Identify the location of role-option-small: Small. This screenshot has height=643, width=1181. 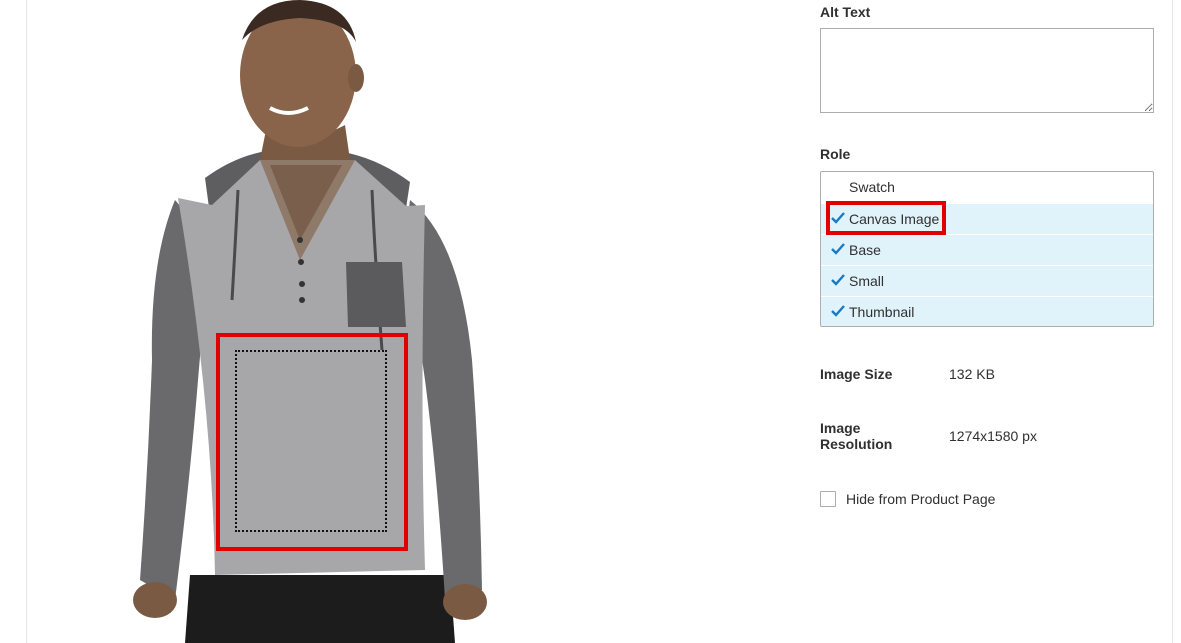
(987, 280).